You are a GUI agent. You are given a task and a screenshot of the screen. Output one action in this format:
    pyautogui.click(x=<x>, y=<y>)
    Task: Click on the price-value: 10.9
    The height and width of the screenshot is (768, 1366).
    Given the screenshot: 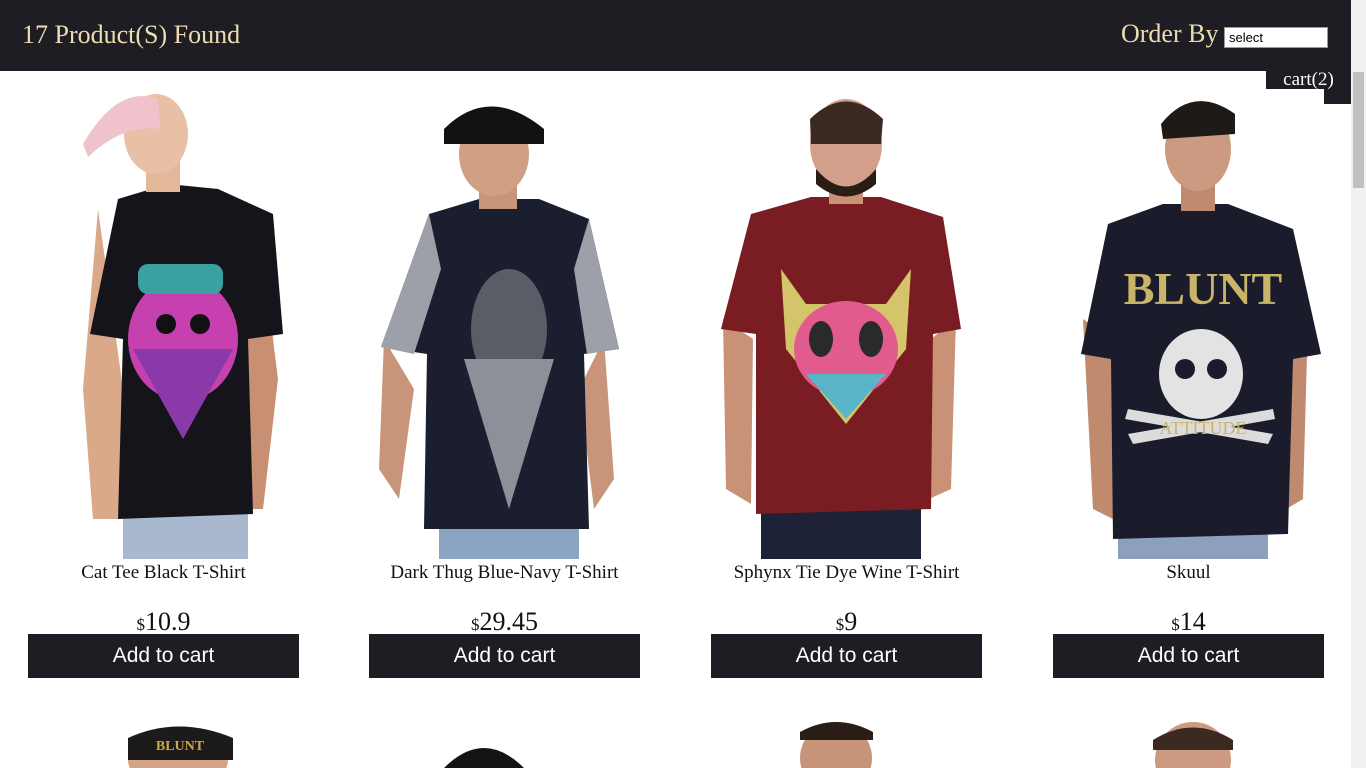 What is the action you would take?
    pyautogui.click(x=168, y=621)
    